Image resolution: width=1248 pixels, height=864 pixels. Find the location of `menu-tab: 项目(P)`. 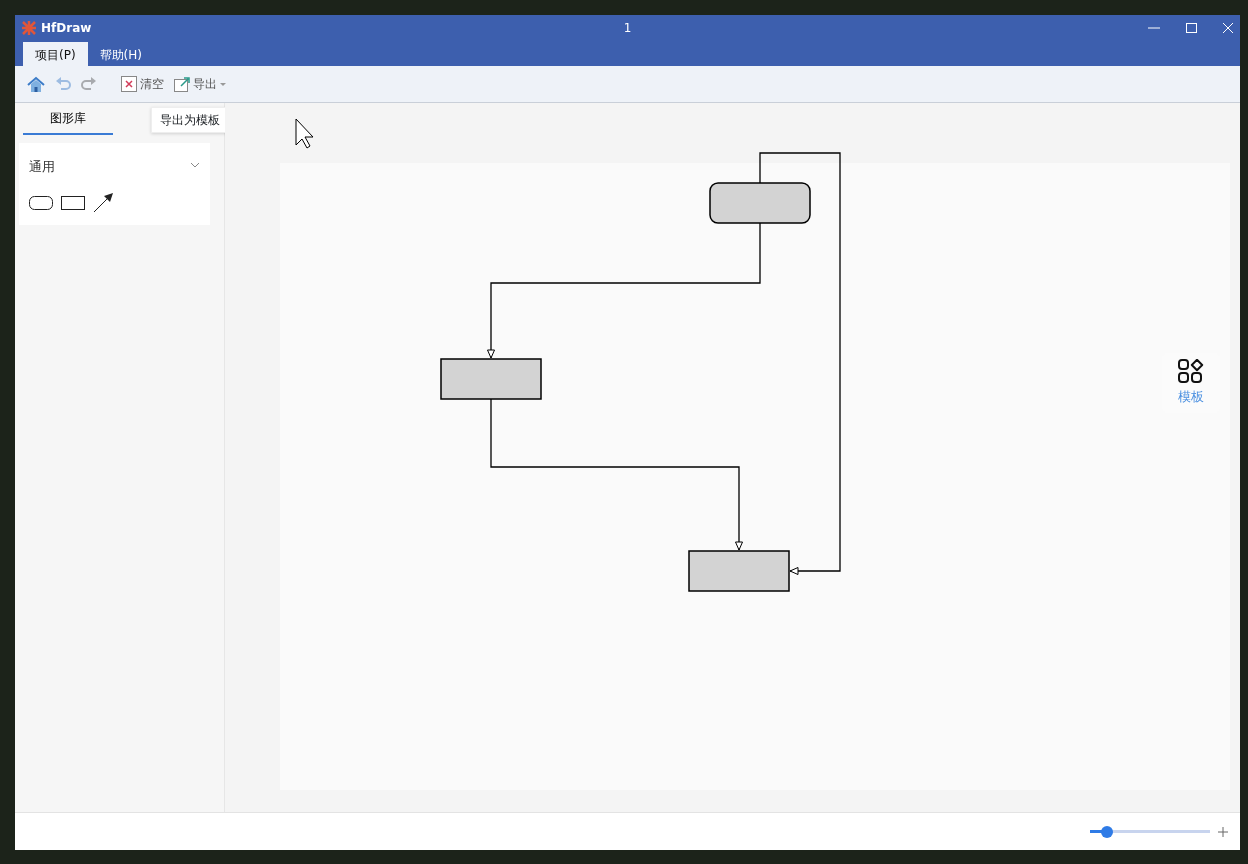

menu-tab: 项目(P) is located at coordinates (55, 54).